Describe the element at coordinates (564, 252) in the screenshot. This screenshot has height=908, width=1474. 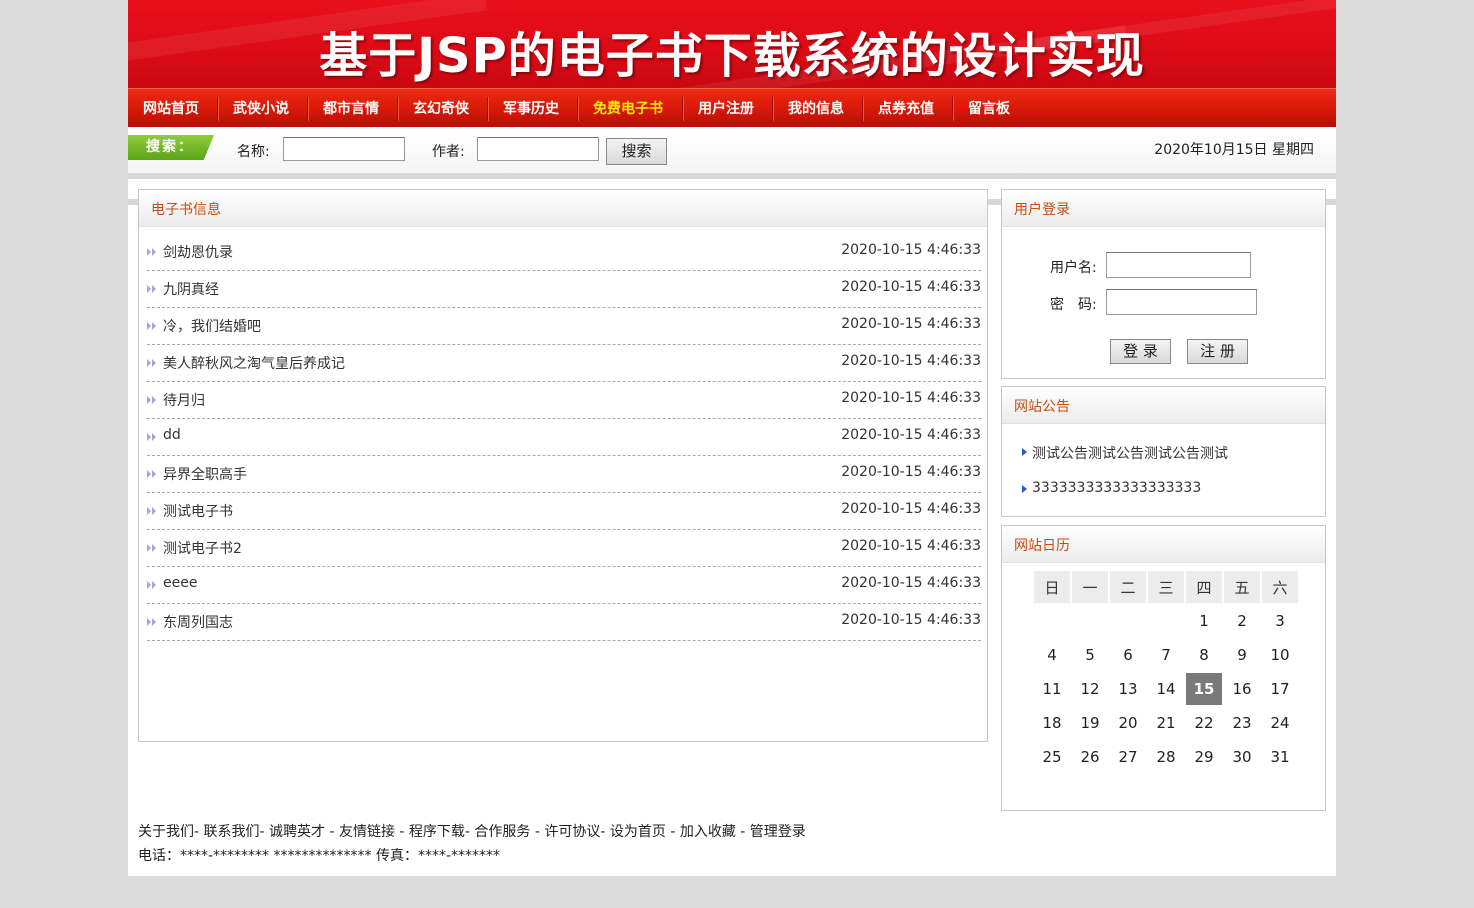
I see `ebook-row: 剑劫恩仇录 2020-10-15 4:46:33` at that location.